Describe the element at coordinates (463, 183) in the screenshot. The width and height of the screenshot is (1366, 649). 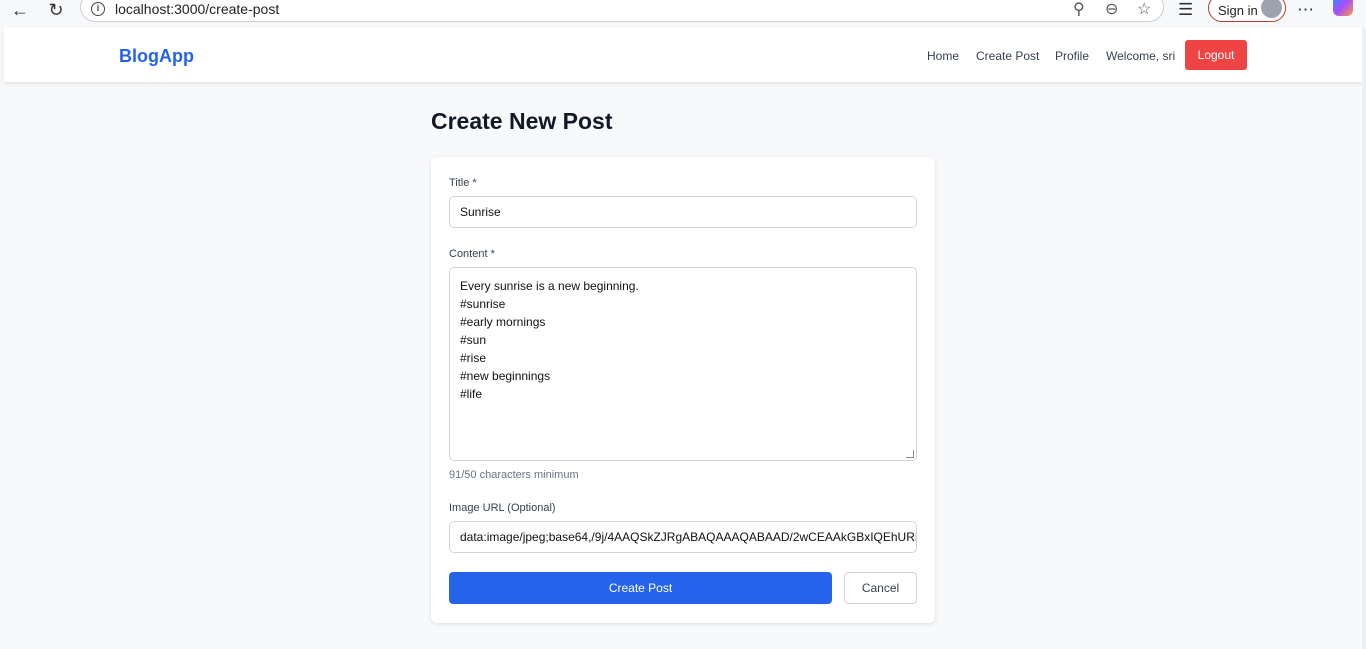
I see `title-label: Title *` at that location.